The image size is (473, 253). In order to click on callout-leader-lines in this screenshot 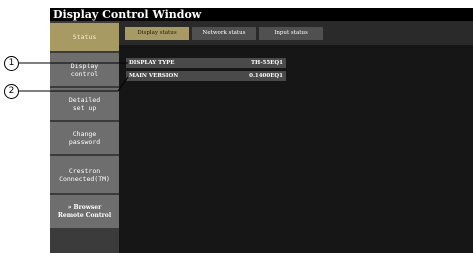, I will do `click(74, 77)`.